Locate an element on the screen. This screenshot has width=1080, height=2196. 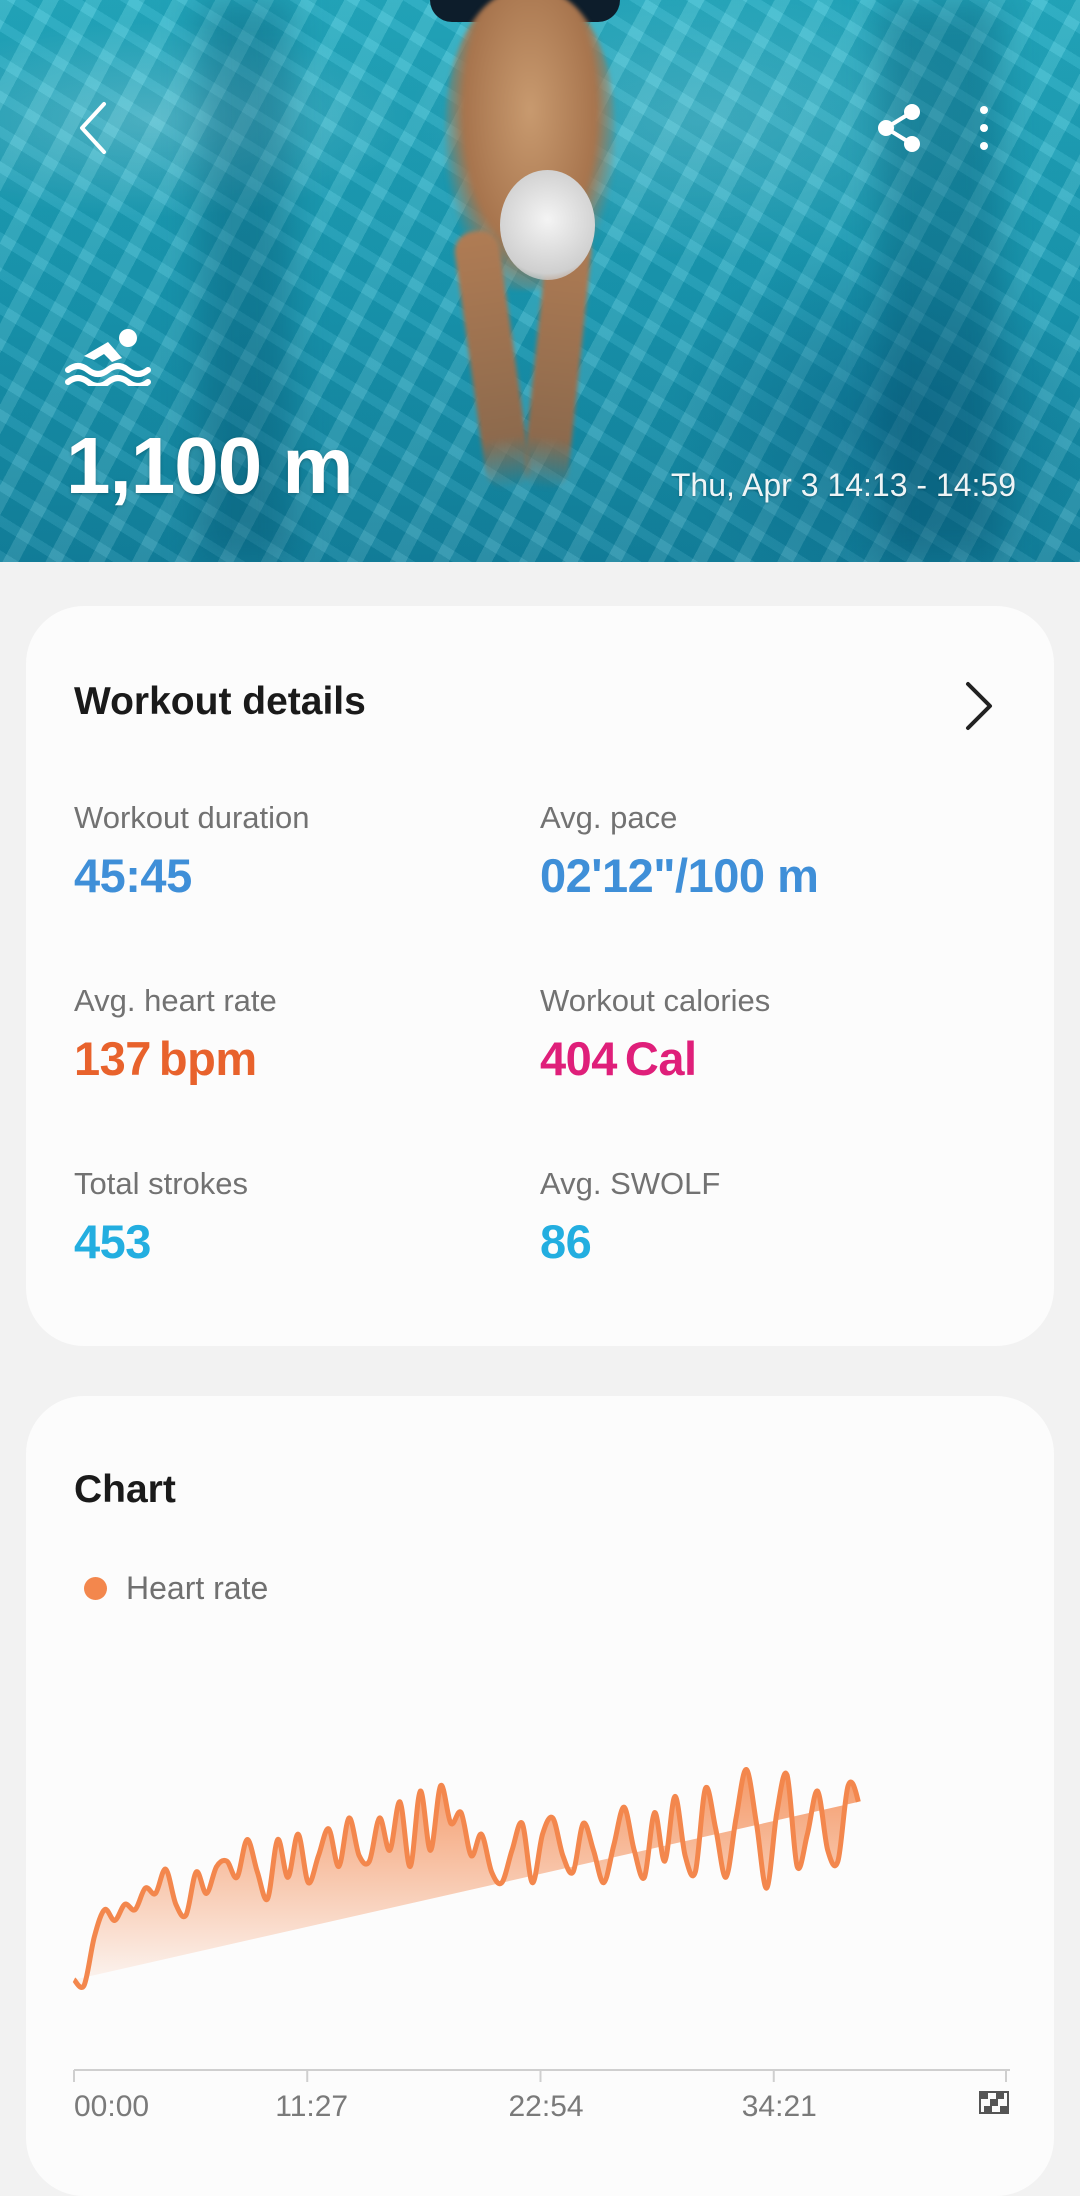
stat-avg-pace: Avg. pace 02'12"/100 m is located at coordinates (760, 851).